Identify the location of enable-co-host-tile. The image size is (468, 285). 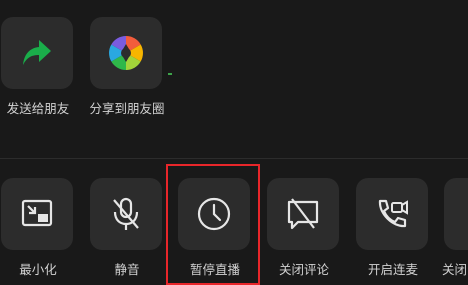
(392, 214).